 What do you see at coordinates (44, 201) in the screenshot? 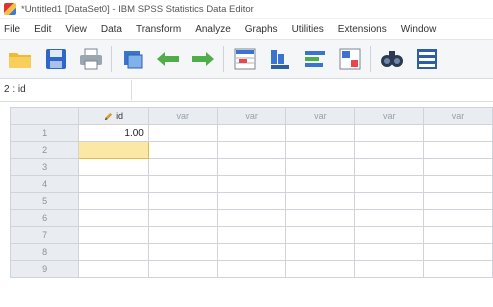
I see `row-header: 5` at bounding box center [44, 201].